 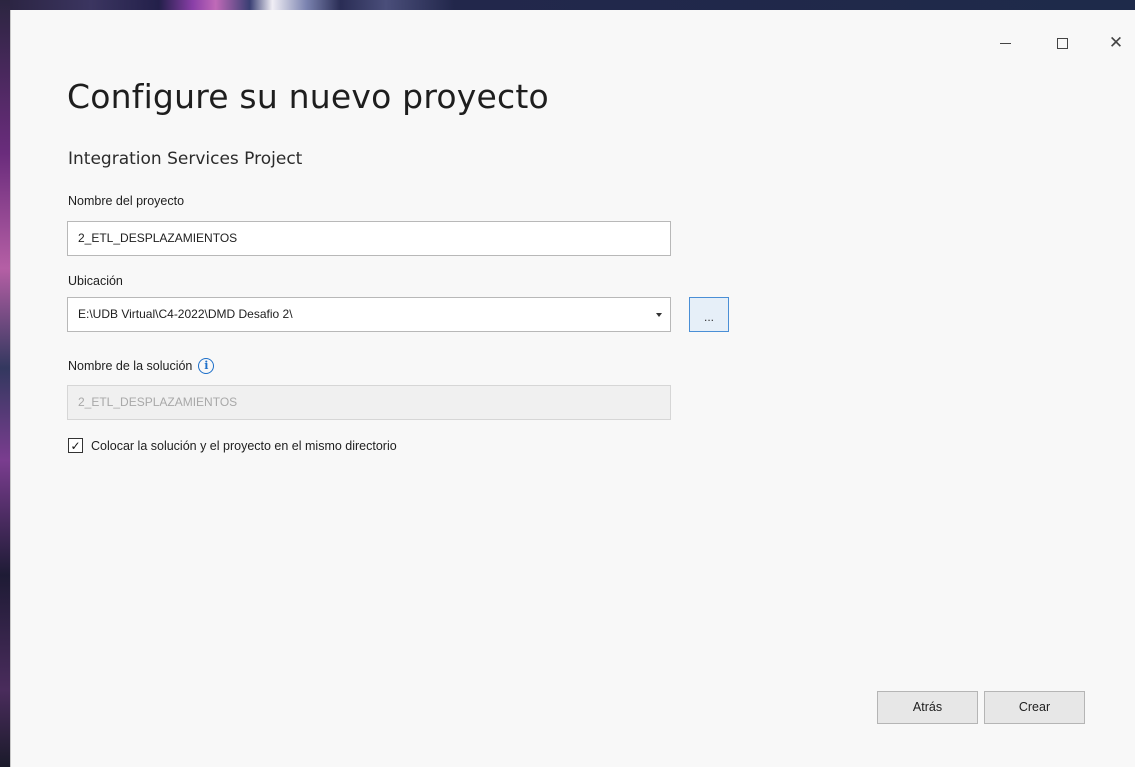 What do you see at coordinates (369, 402) in the screenshot?
I see `solution-name-input: 2_ETL_DESPLAZAMIENTOS` at bounding box center [369, 402].